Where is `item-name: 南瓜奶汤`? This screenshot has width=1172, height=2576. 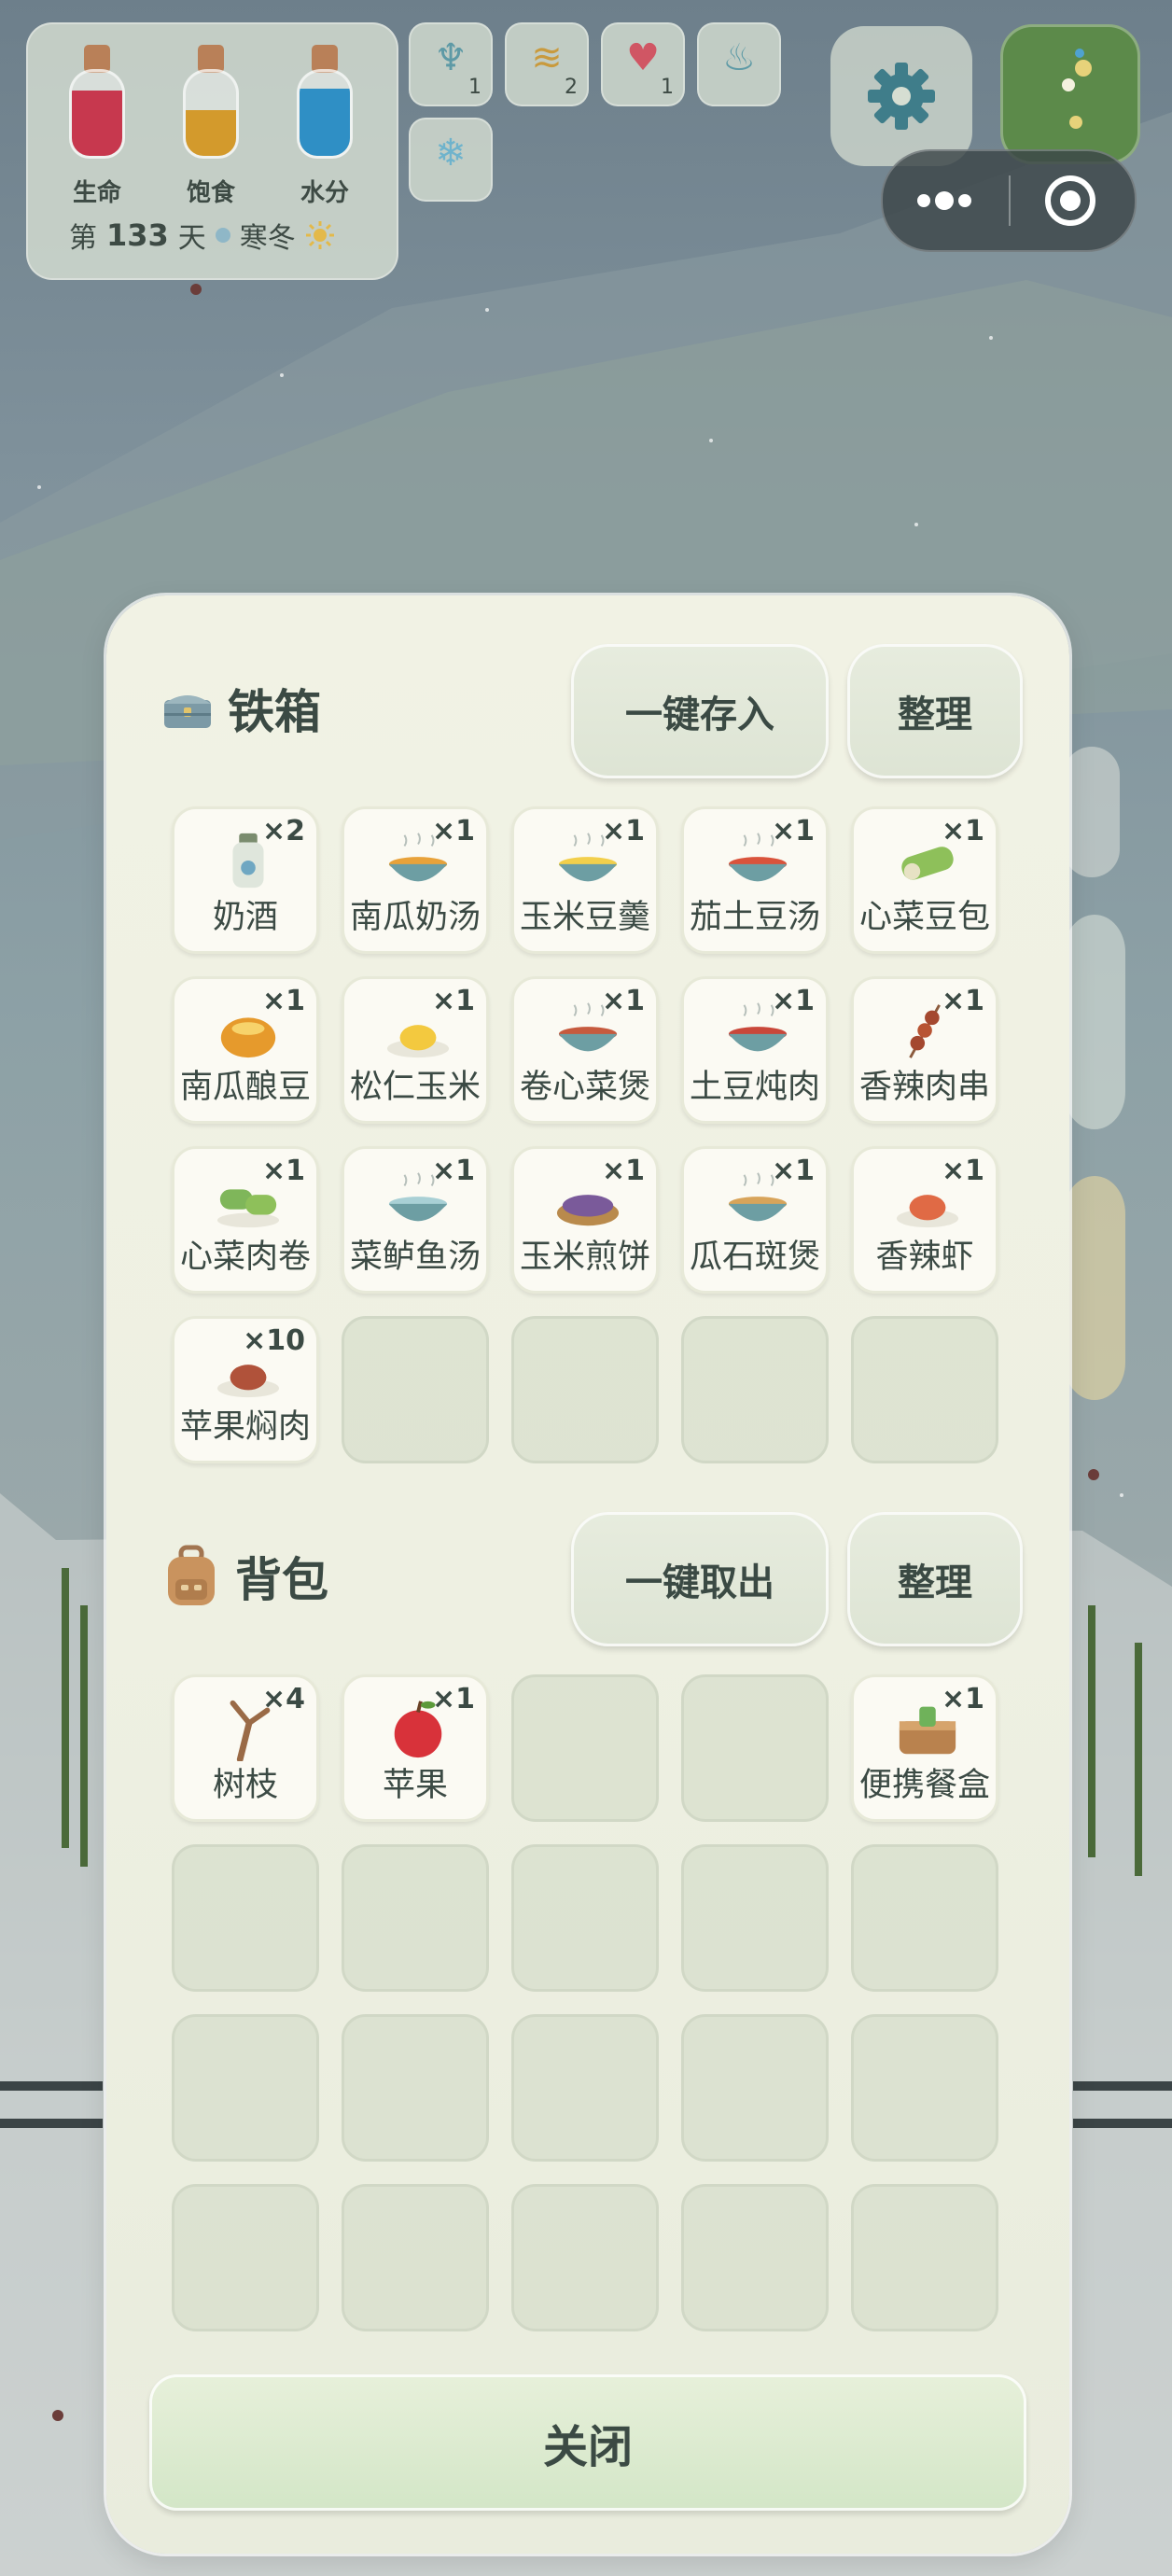
item-name: 南瓜奶汤 is located at coordinates (415, 917).